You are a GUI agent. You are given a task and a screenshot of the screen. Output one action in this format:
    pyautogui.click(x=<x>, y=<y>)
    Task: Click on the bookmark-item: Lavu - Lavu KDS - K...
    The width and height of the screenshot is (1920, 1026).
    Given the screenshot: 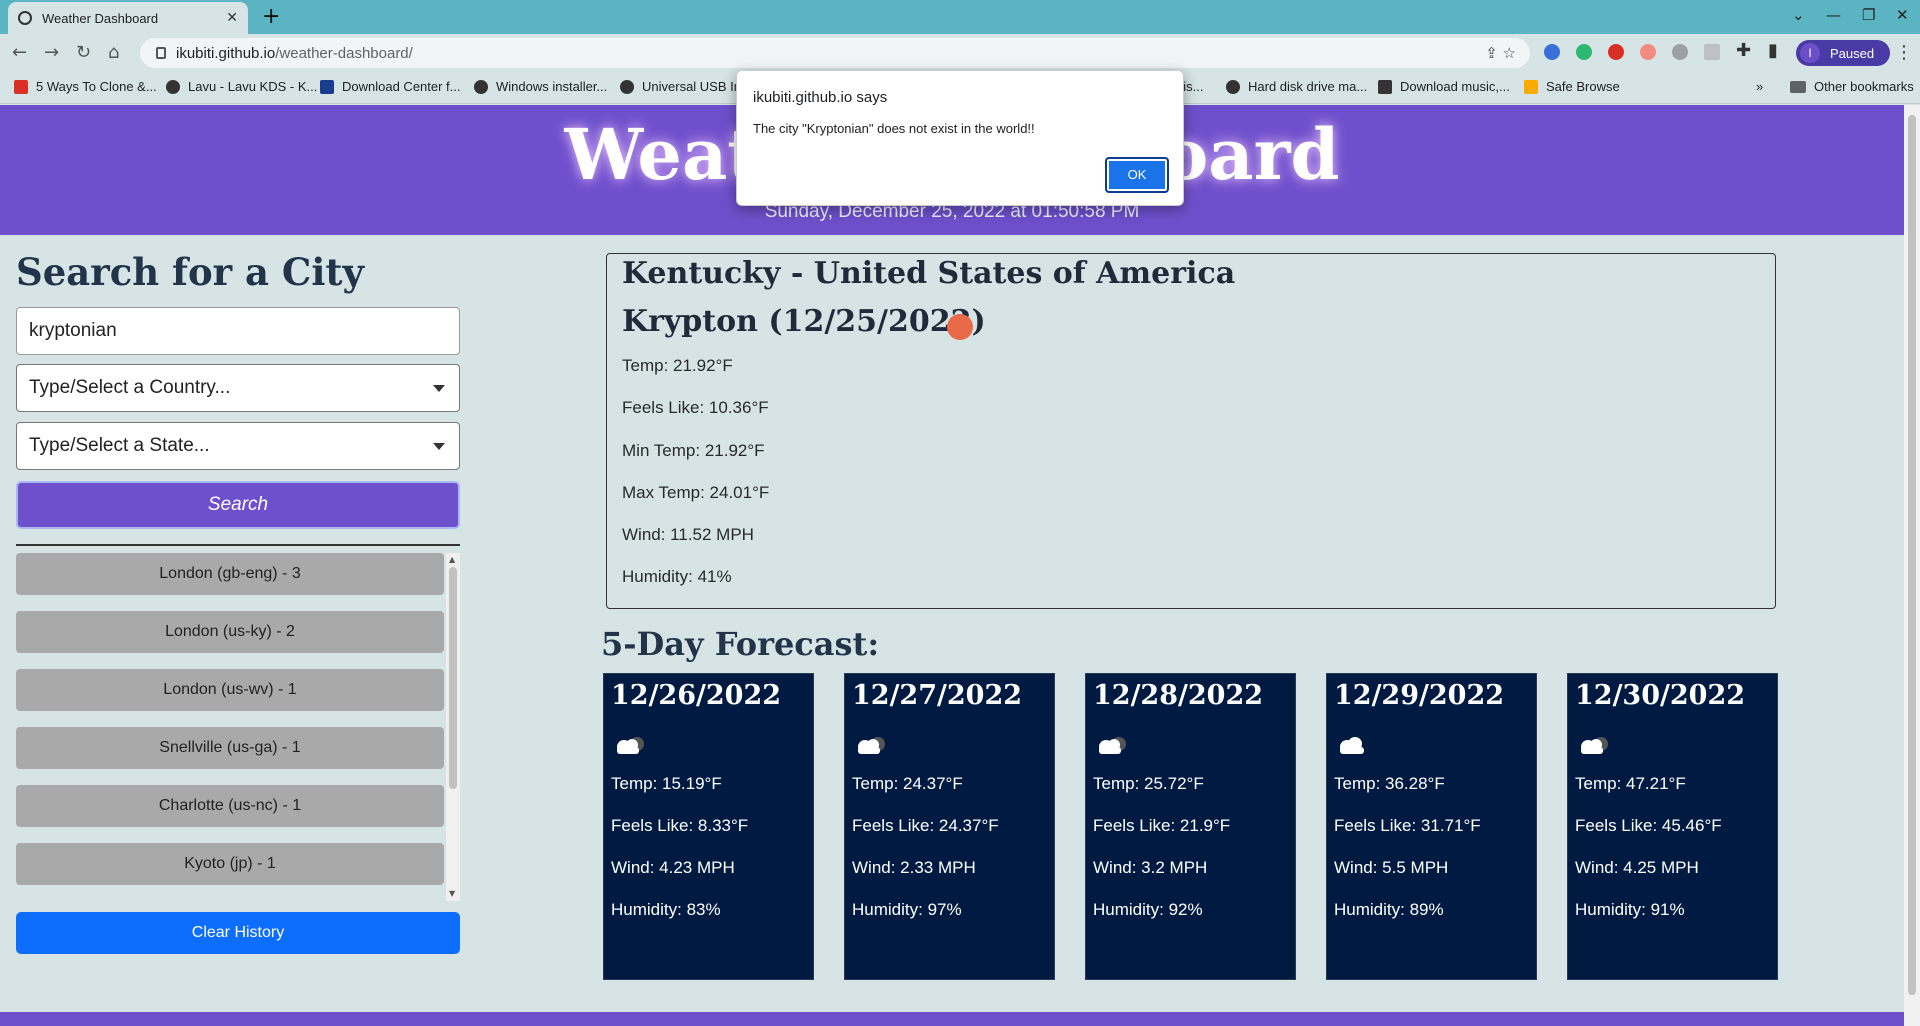 What is the action you would take?
    pyautogui.click(x=241, y=86)
    